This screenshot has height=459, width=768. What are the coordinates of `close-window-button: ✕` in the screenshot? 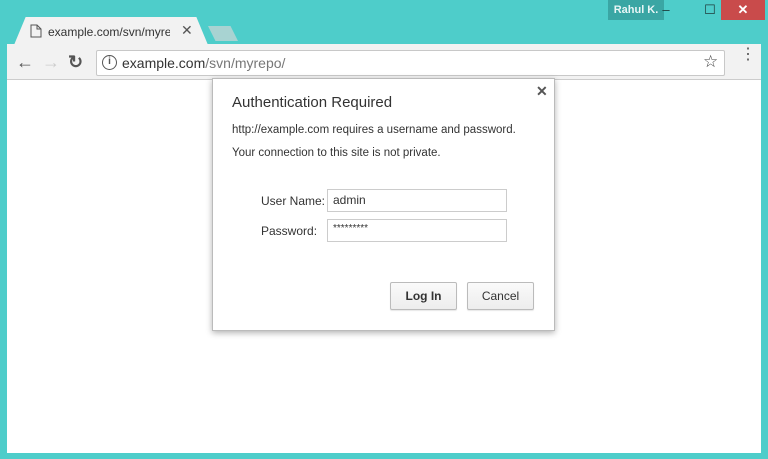 It's located at (743, 10).